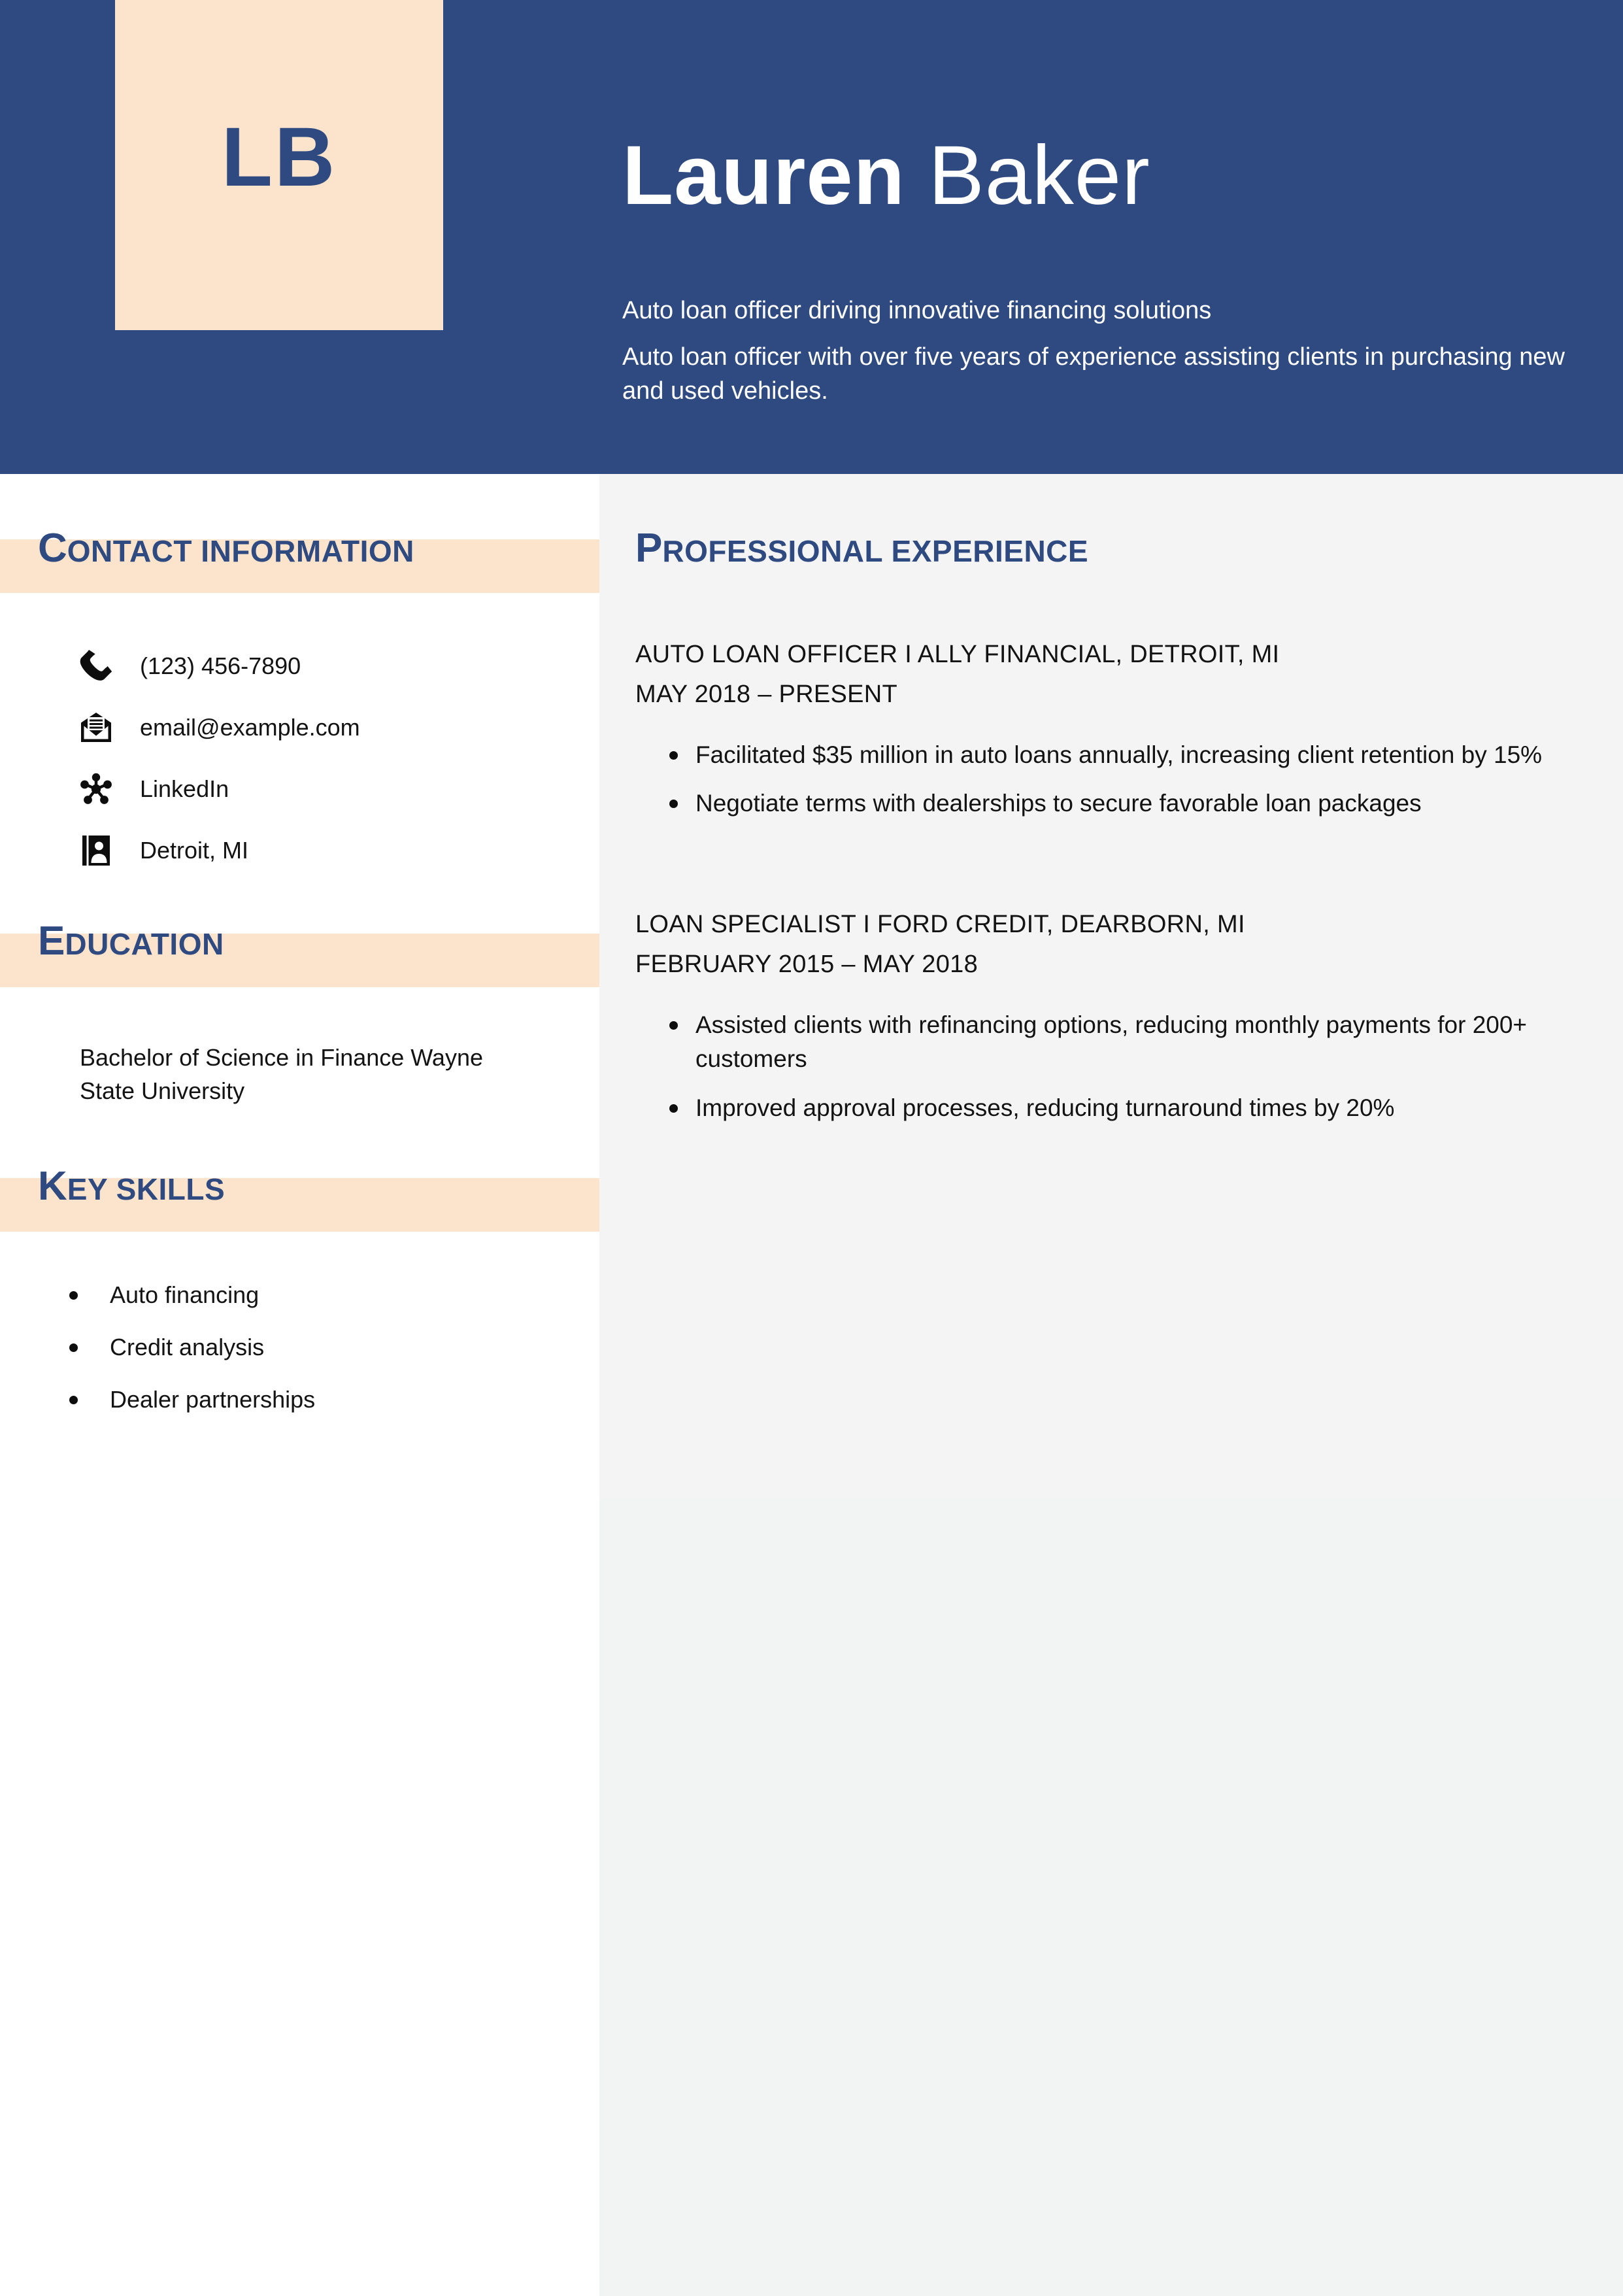  I want to click on email-icon, so click(96, 728).